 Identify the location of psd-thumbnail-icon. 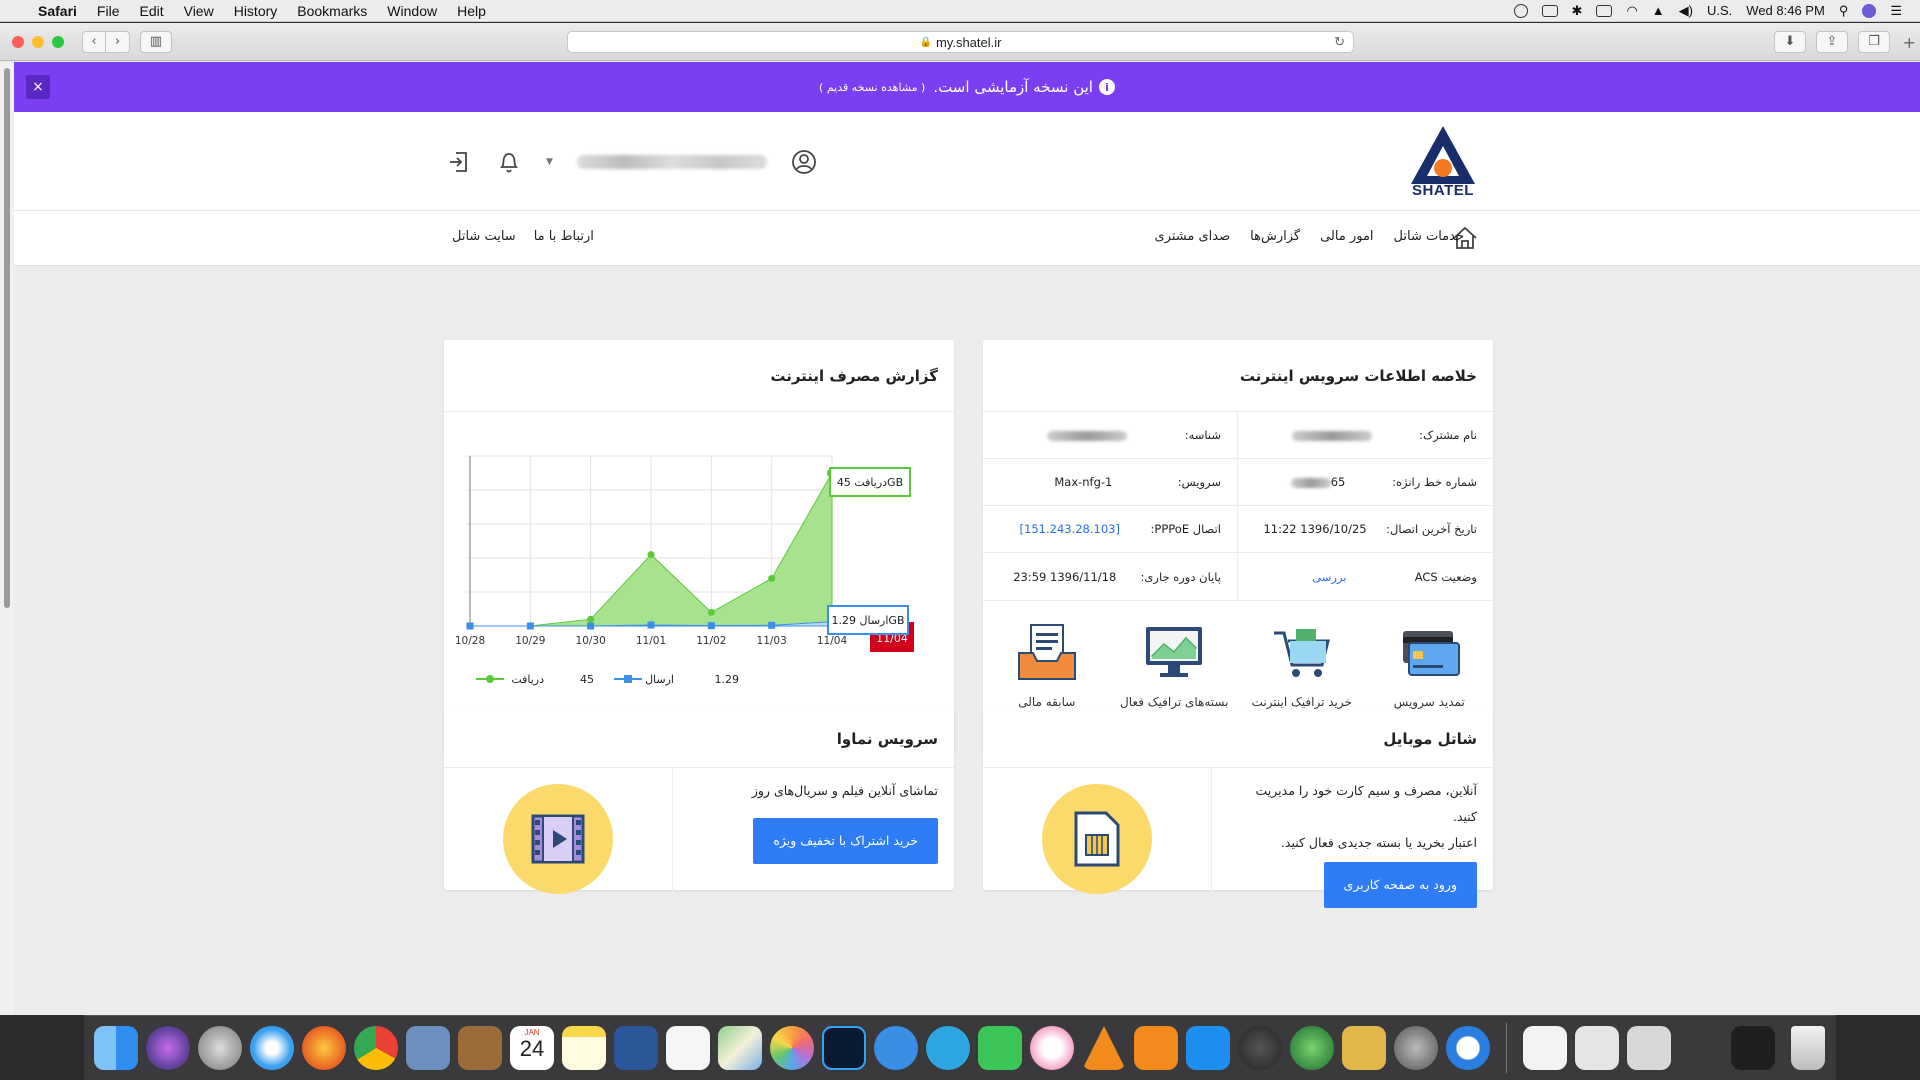
(1753, 1048).